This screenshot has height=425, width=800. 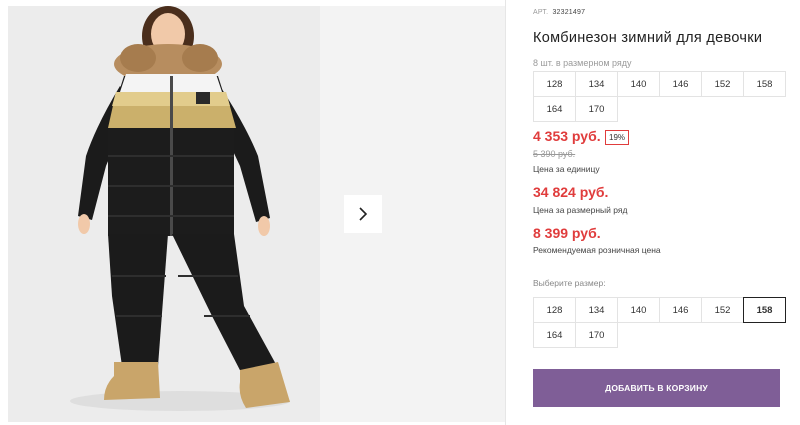 What do you see at coordinates (596, 109) in the screenshot?
I see `range-size-cell: 170` at bounding box center [596, 109].